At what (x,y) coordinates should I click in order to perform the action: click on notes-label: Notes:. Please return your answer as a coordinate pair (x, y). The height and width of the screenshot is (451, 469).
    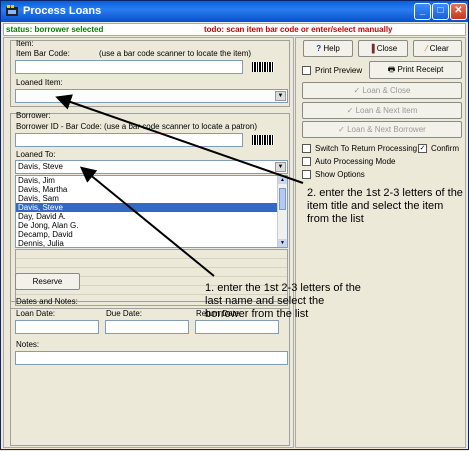
    Looking at the image, I should click on (28, 344).